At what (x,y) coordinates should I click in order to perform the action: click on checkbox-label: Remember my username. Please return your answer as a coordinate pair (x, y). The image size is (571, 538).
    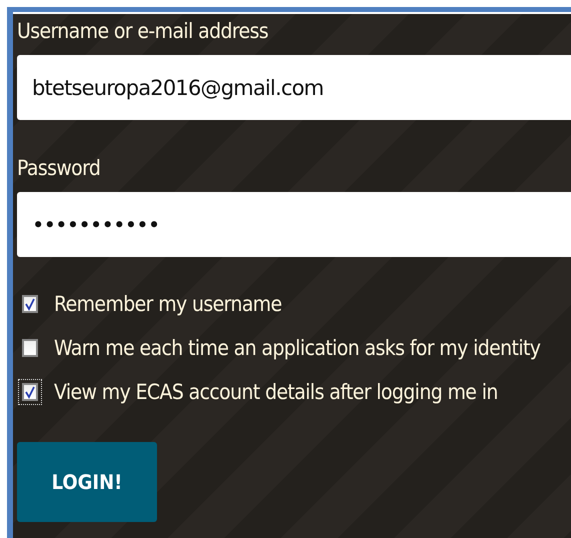
    Looking at the image, I should click on (168, 304).